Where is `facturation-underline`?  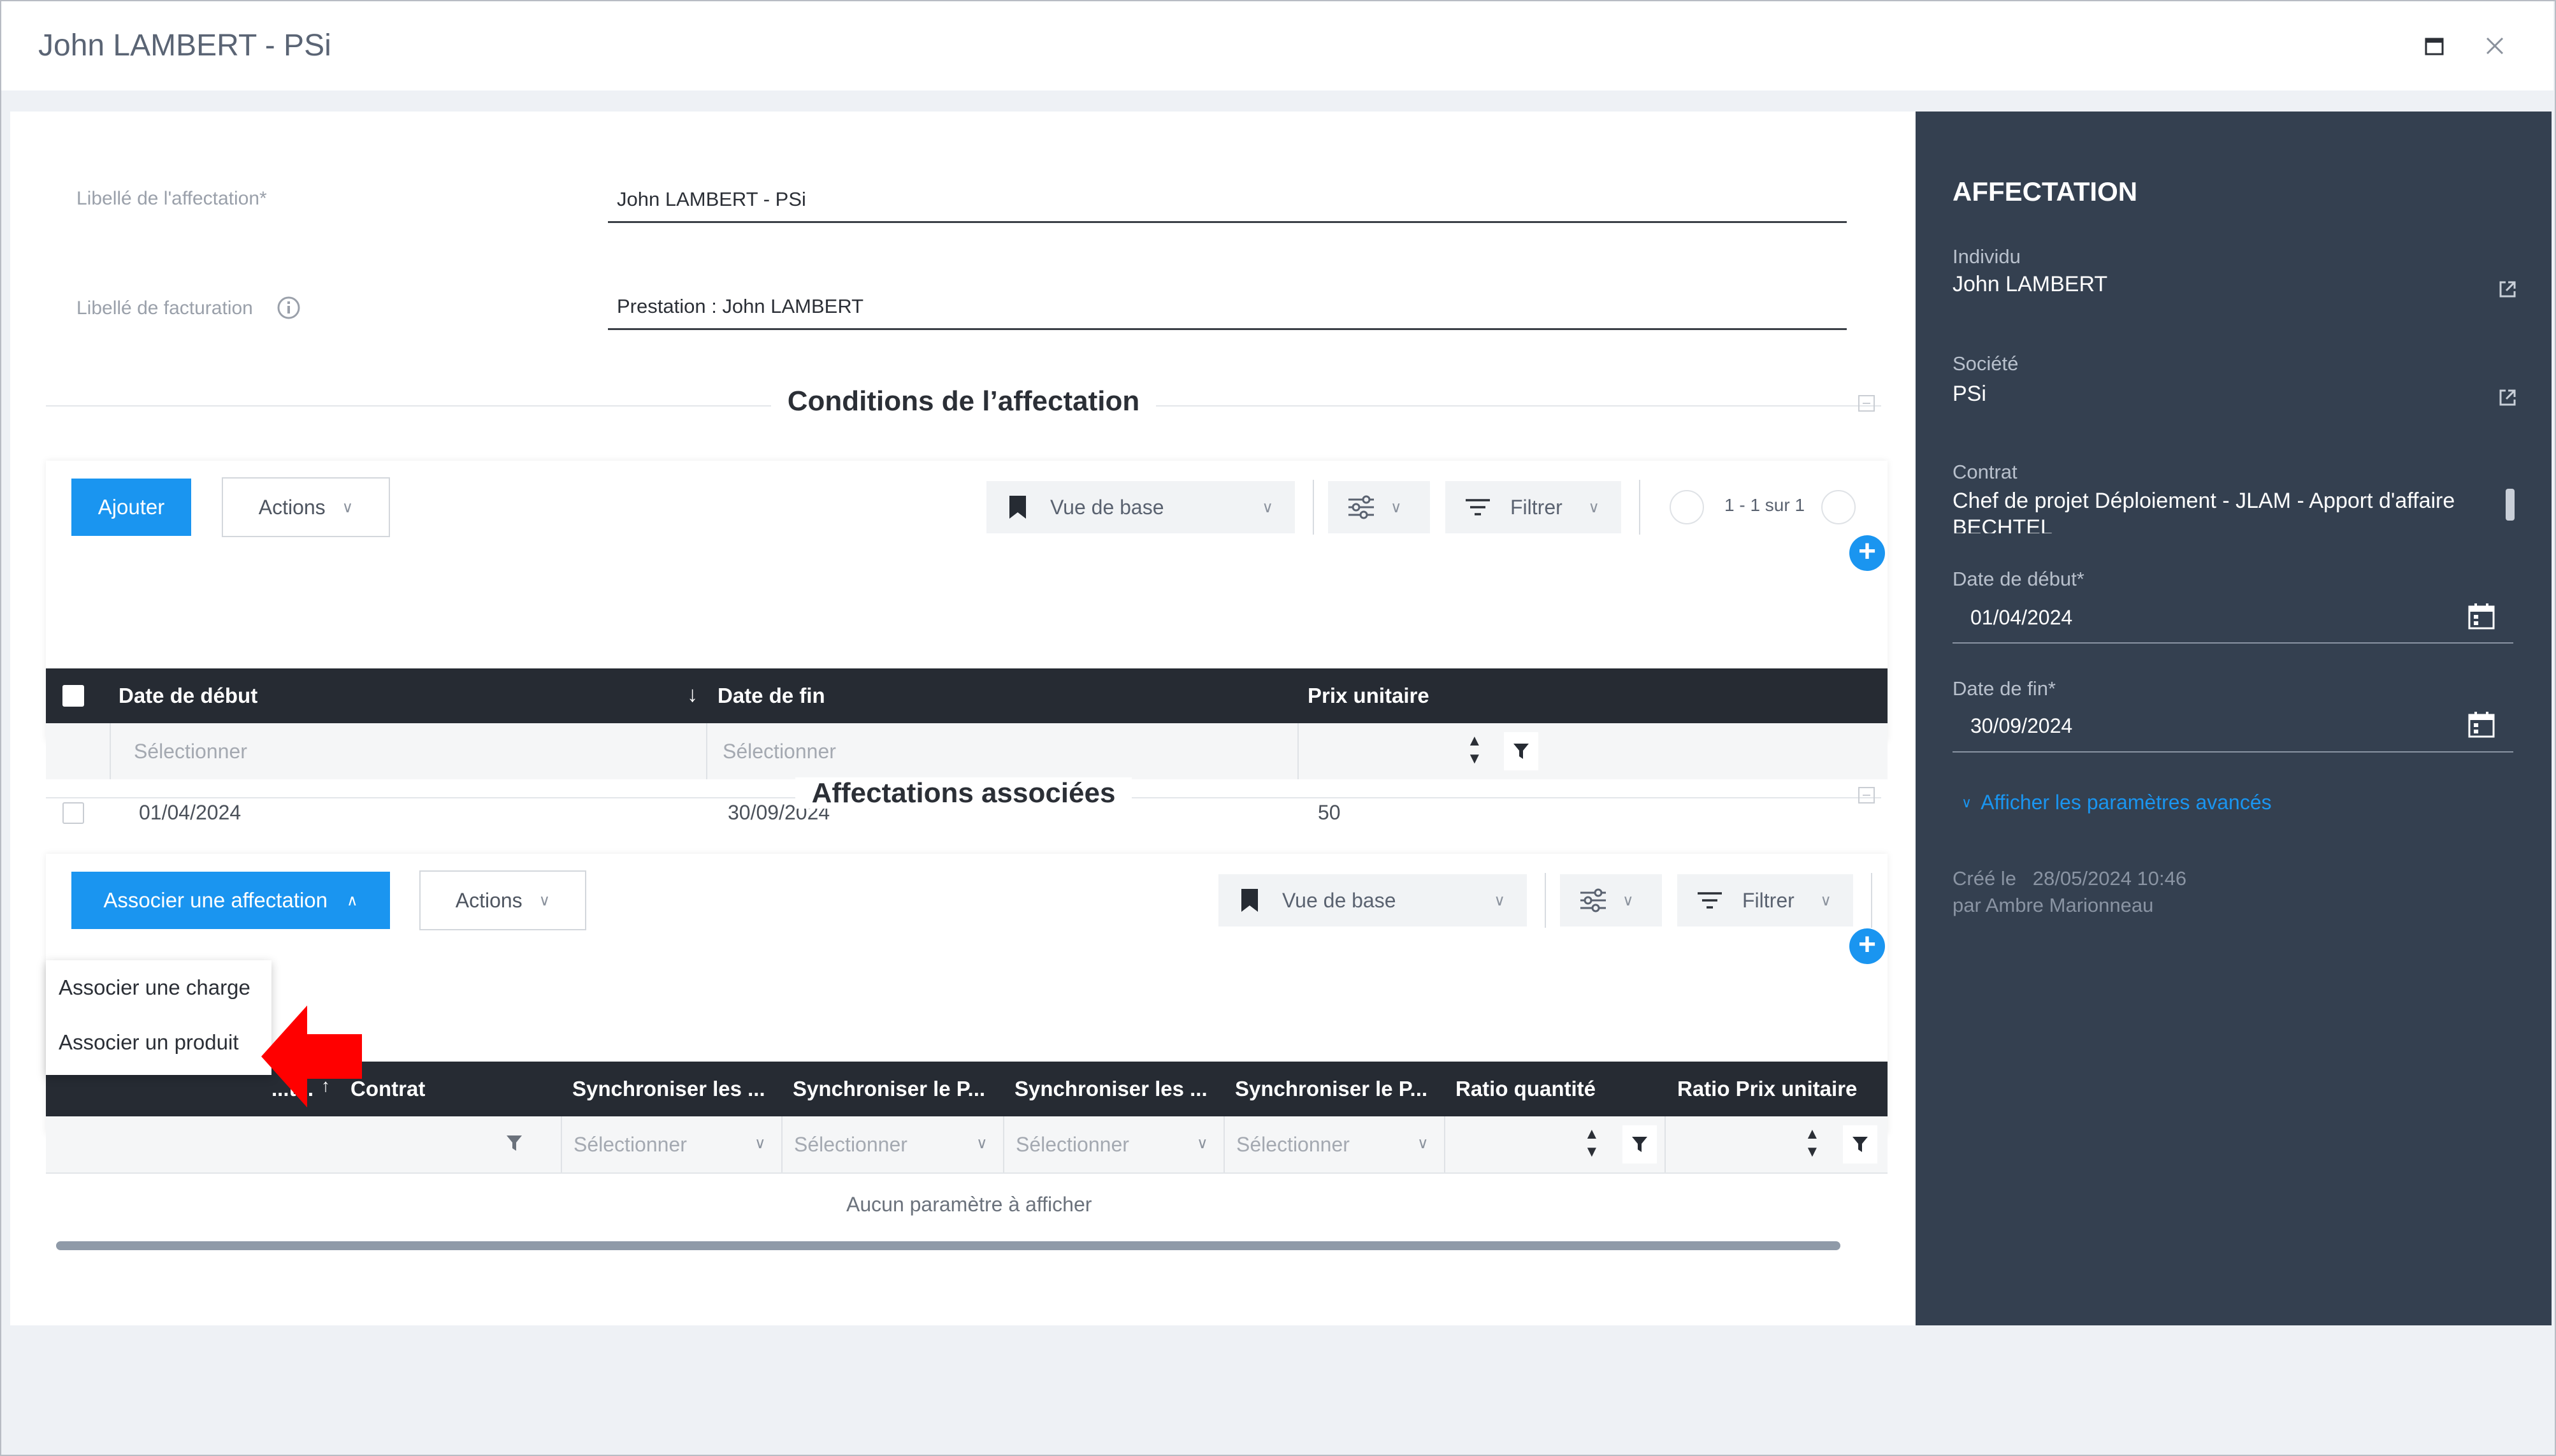 facturation-underline is located at coordinates (1227, 329).